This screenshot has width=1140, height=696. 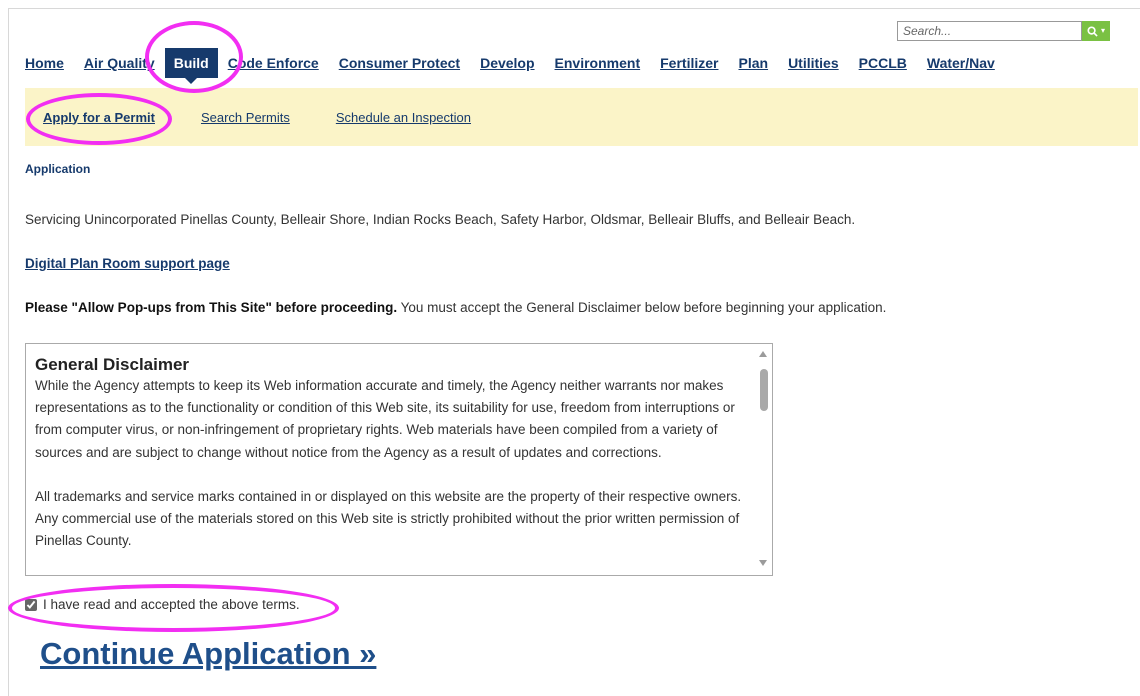 I want to click on subnav-apply-permit: Apply for a Permit, so click(x=99, y=117).